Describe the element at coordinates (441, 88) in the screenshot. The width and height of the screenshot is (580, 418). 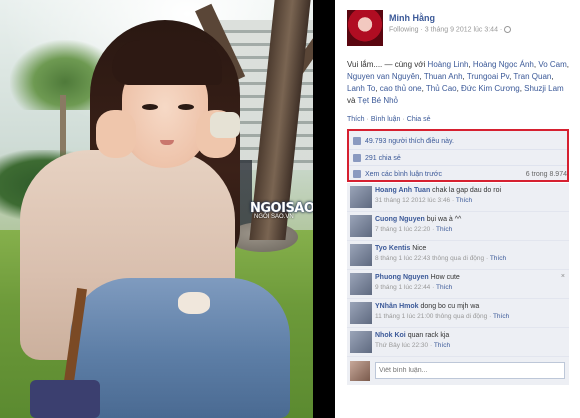
I see `tagged-person: Thủ Cao` at that location.